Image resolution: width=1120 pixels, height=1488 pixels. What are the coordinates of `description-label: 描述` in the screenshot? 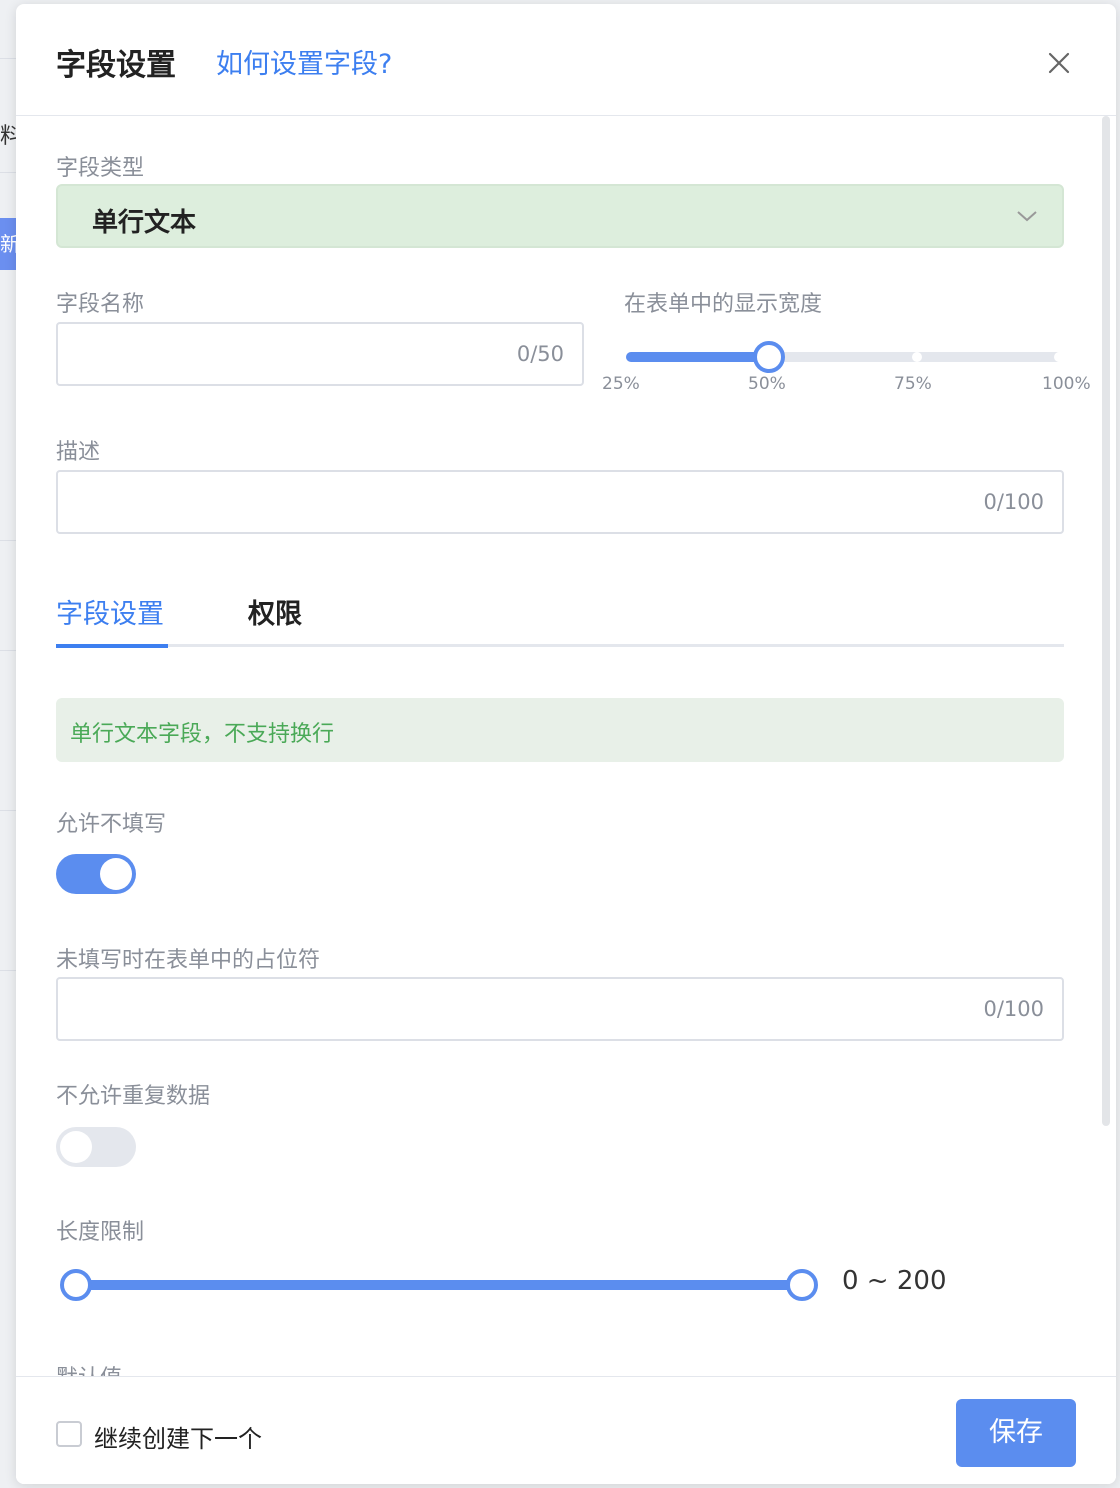 It's located at (78, 452).